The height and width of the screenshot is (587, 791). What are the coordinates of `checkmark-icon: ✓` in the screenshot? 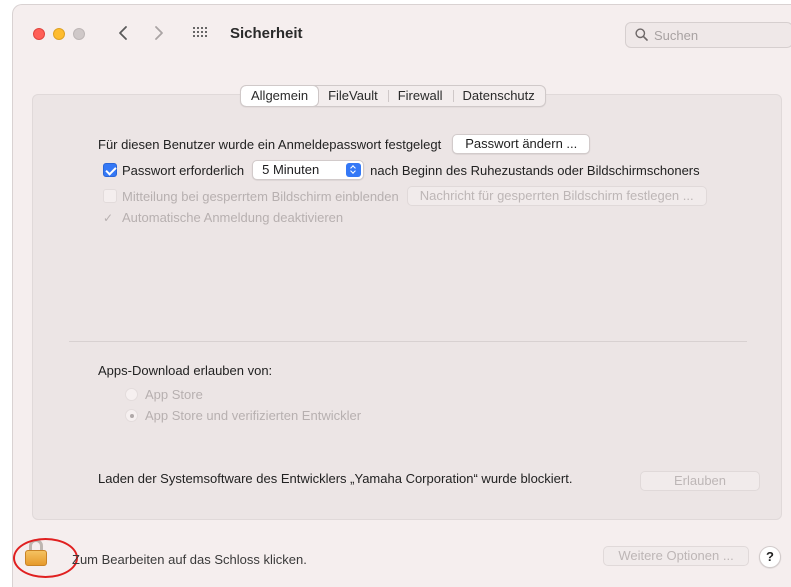 It's located at (110, 218).